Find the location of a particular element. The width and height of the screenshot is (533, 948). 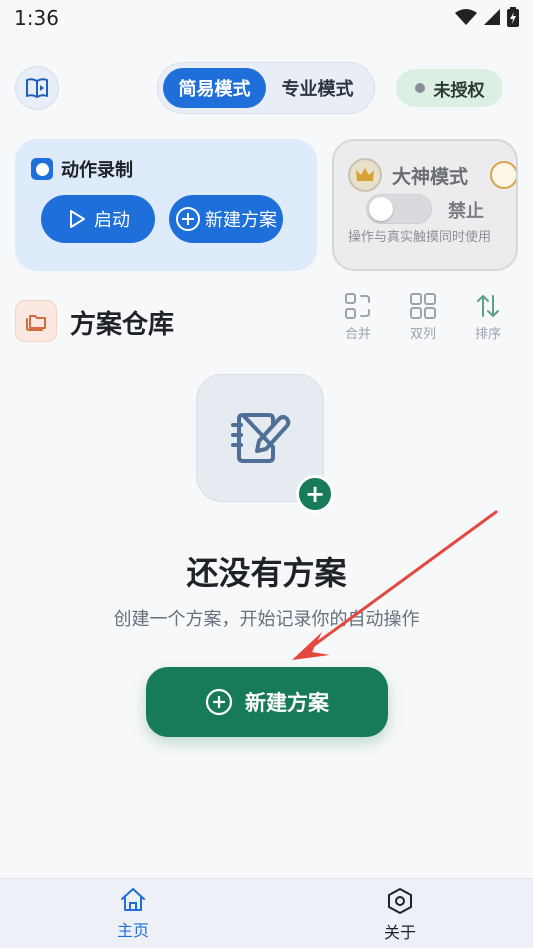

start-button: 启动 is located at coordinates (98, 219).